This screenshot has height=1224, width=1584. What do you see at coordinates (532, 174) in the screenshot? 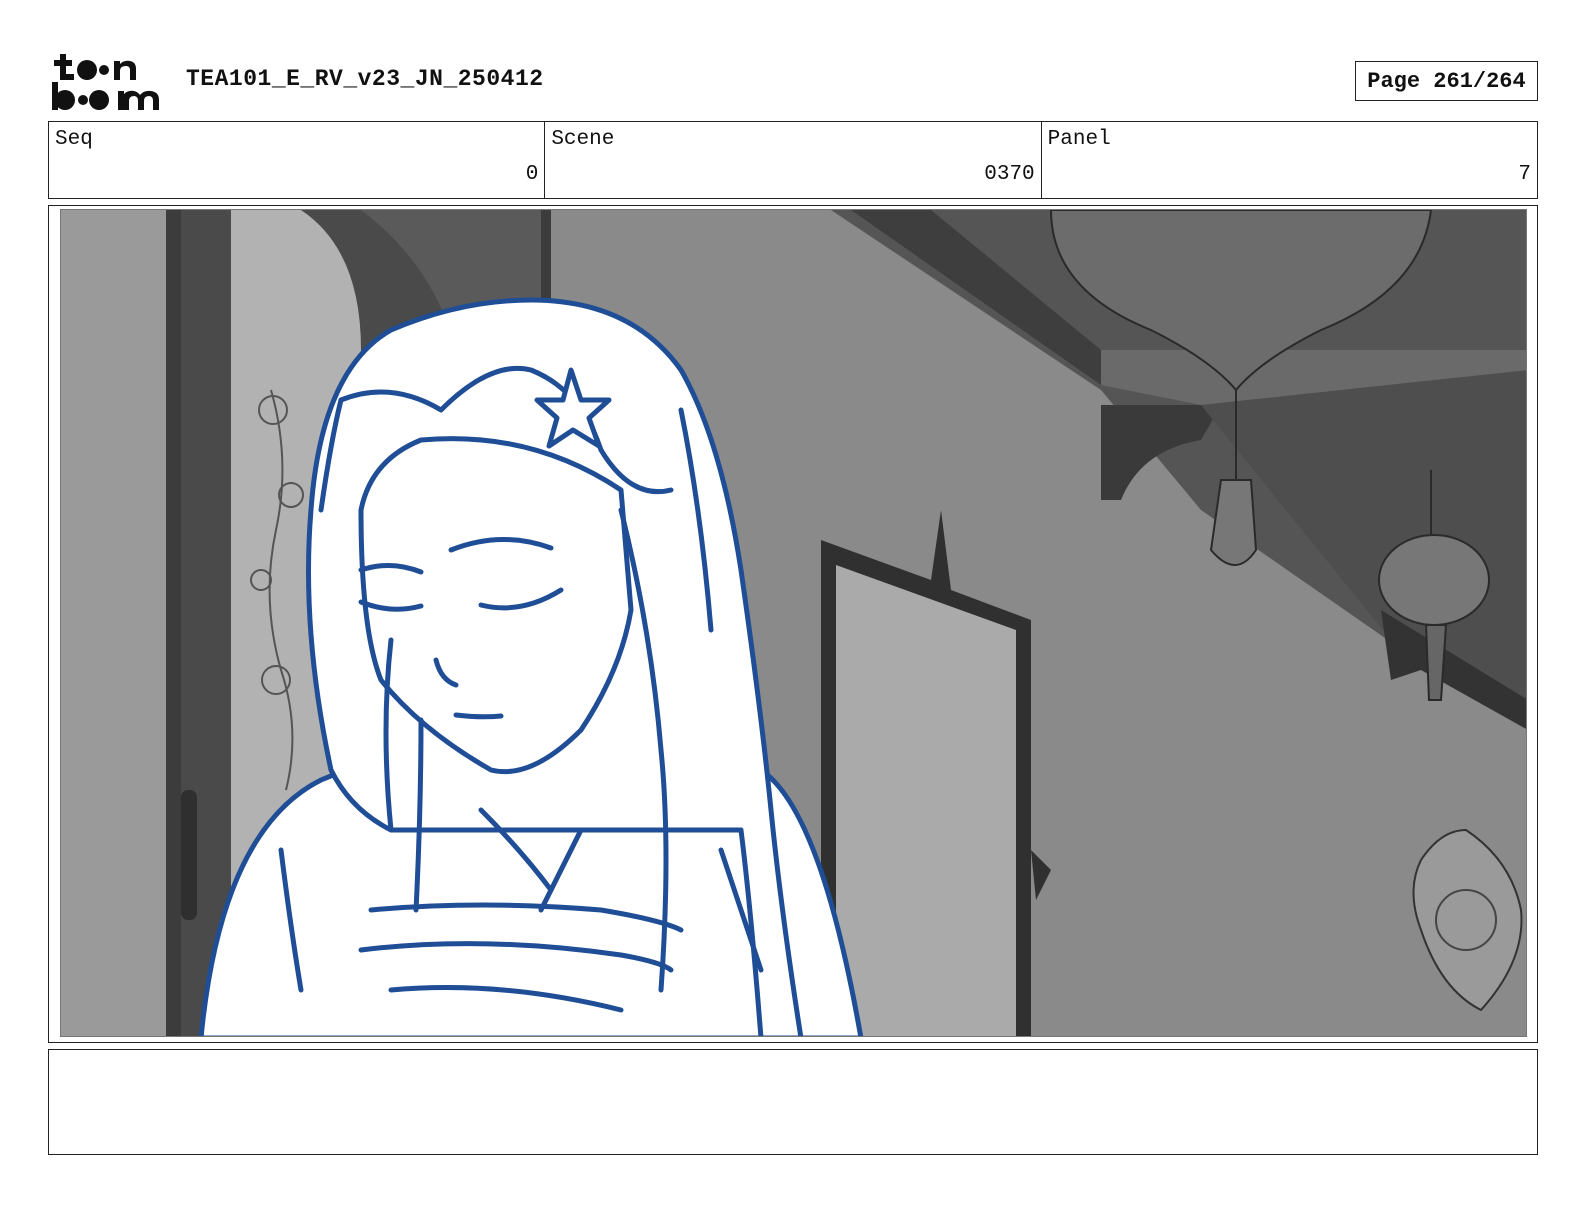
I see `seq-value: 0` at bounding box center [532, 174].